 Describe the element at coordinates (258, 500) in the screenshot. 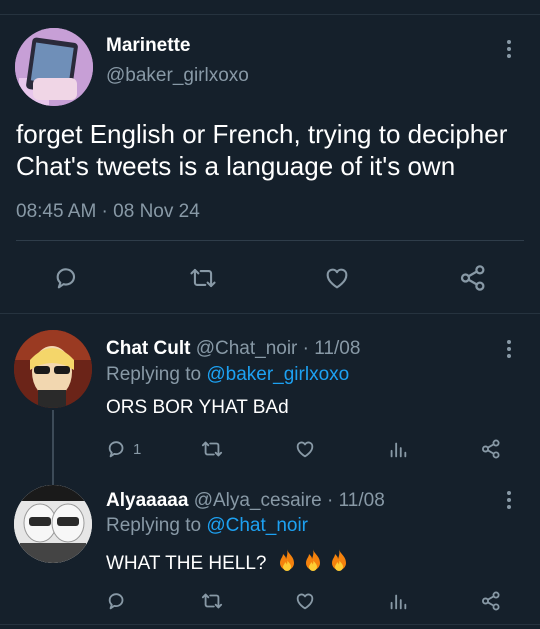

I see `reply-handle: @Alya_cesaire` at that location.